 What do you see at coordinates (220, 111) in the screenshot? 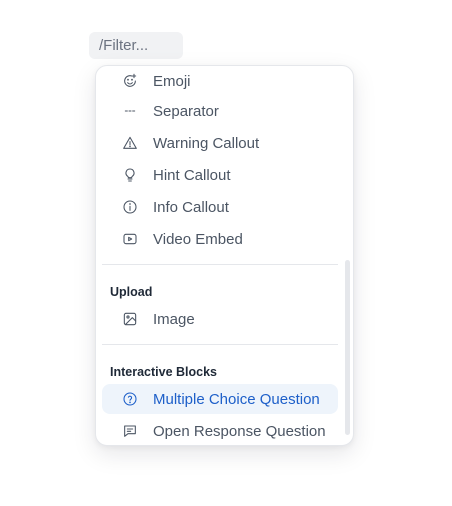
I see `menu-item-separator: Separator` at bounding box center [220, 111].